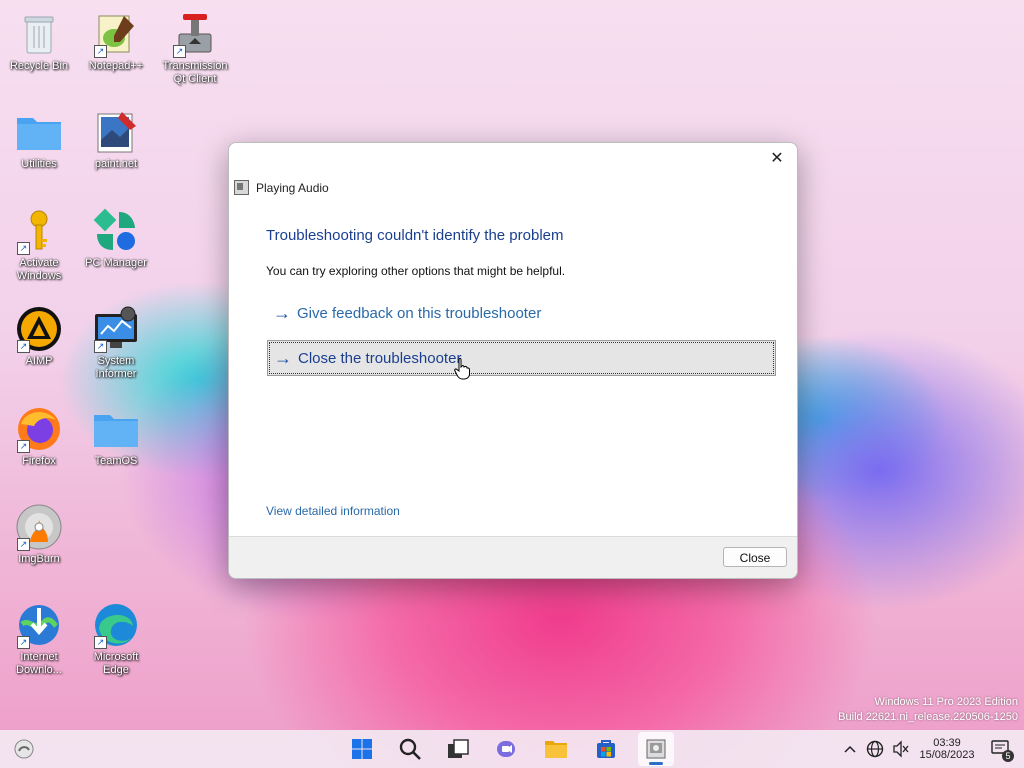 Image resolution: width=1024 pixels, height=768 pixels. I want to click on desktop-icon-activate-windows: ↗ Activate Windows, so click(39, 245).